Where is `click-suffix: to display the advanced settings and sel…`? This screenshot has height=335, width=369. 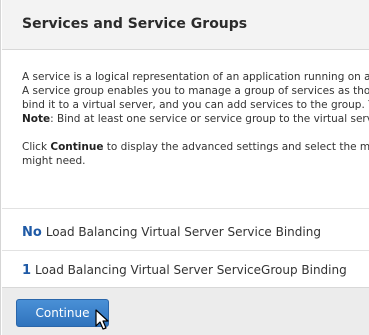
click-suffix: to display the advanced settings and sel… is located at coordinates (236, 147).